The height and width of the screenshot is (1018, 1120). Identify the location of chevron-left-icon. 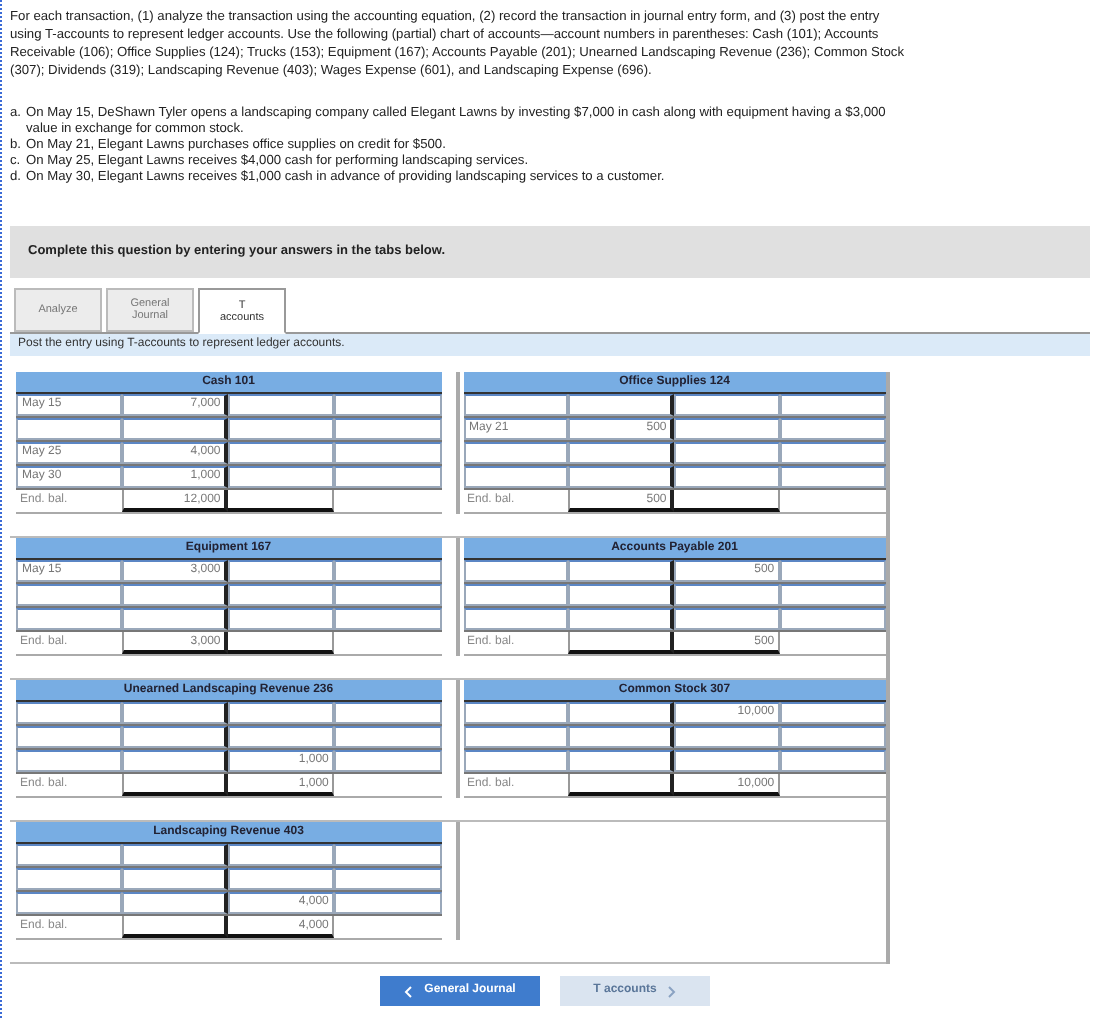
(408, 991).